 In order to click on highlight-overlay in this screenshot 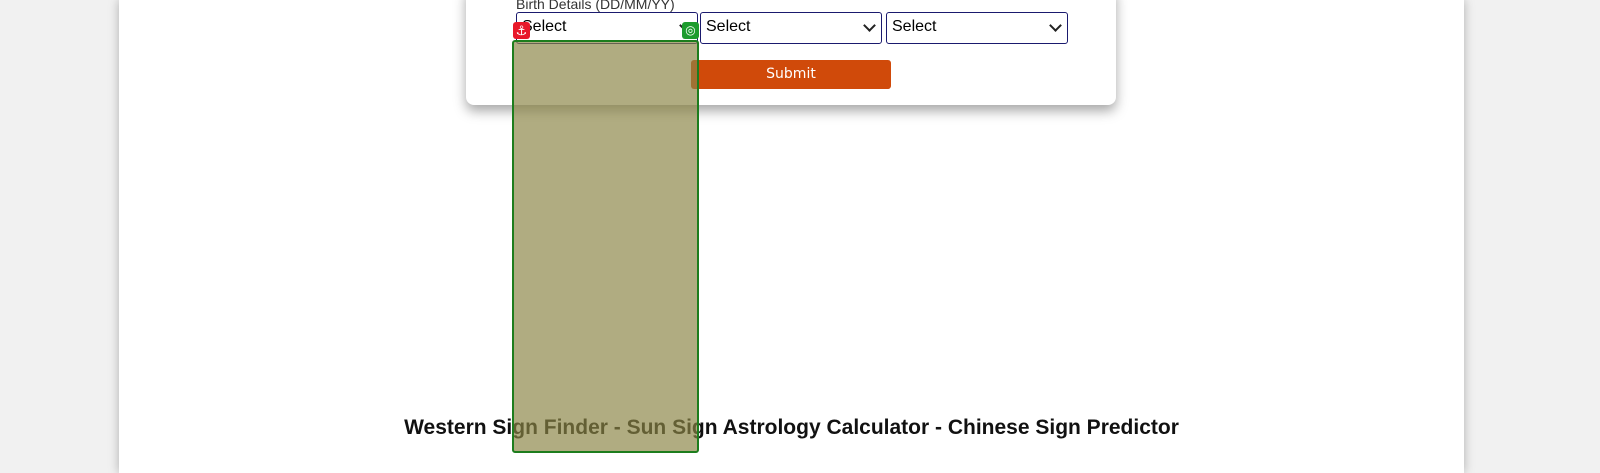, I will do `click(605, 246)`.